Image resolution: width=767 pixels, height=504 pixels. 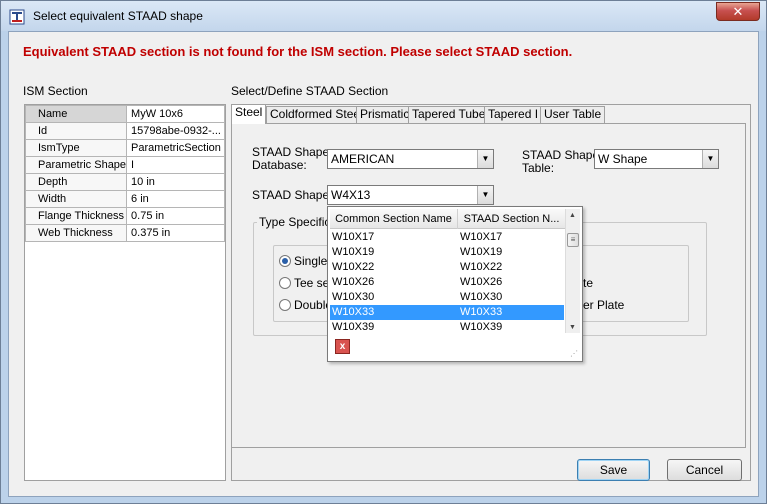 What do you see at coordinates (574, 353) in the screenshot?
I see `resize-grip-icon: ⋰` at bounding box center [574, 353].